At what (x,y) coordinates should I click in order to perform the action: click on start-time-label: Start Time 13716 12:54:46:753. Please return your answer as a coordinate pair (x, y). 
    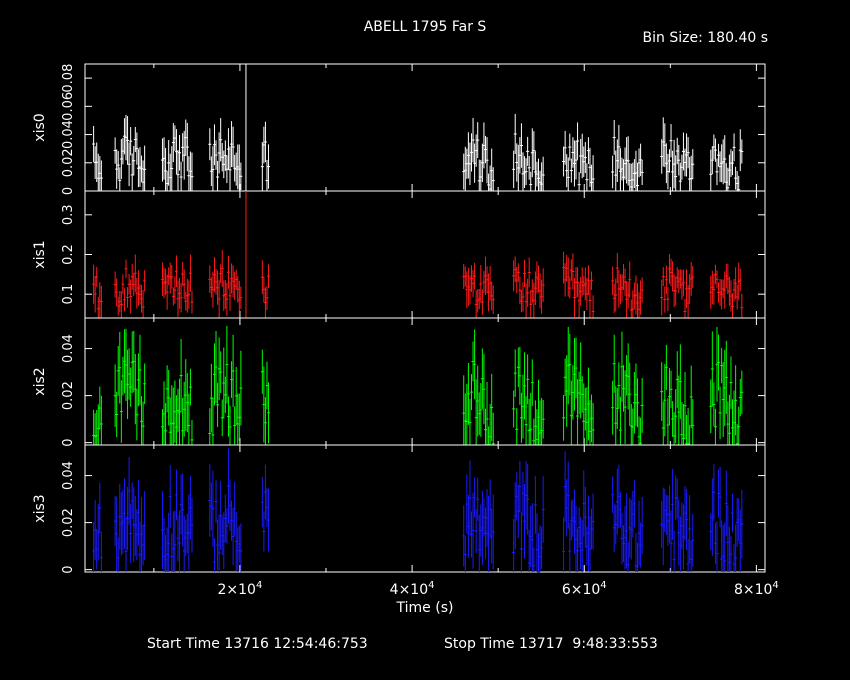
    Looking at the image, I should click on (257, 644).